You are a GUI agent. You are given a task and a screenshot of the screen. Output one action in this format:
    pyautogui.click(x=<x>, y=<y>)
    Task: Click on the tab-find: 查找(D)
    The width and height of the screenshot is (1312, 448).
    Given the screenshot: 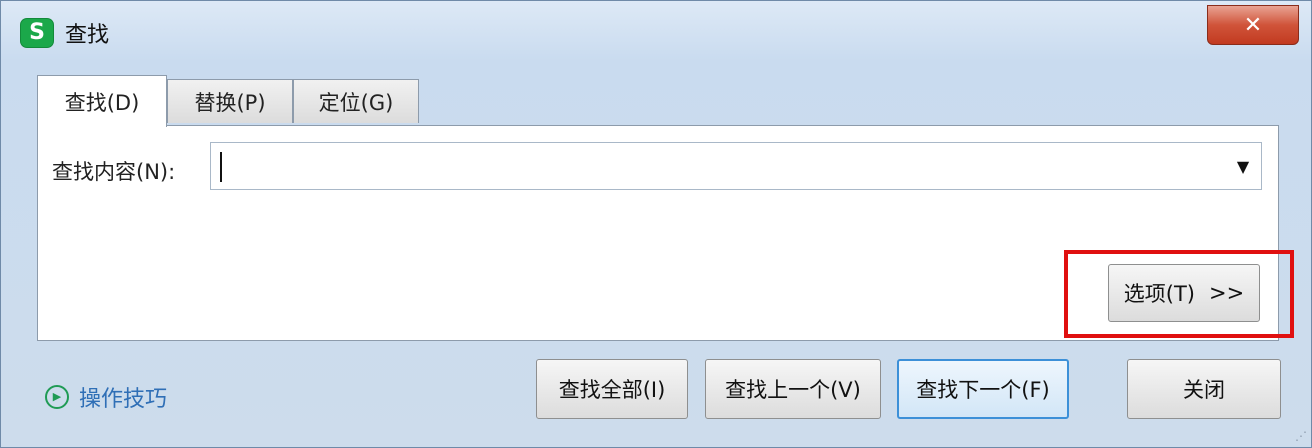 What is the action you would take?
    pyautogui.click(x=102, y=101)
    